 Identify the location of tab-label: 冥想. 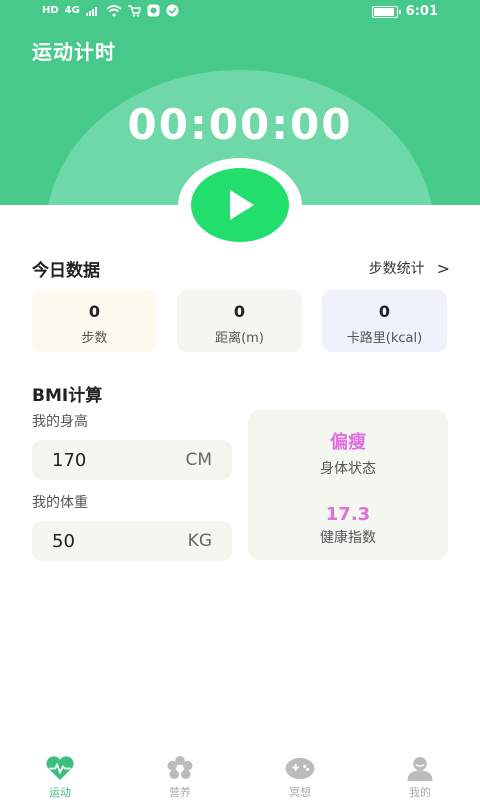
(300, 792).